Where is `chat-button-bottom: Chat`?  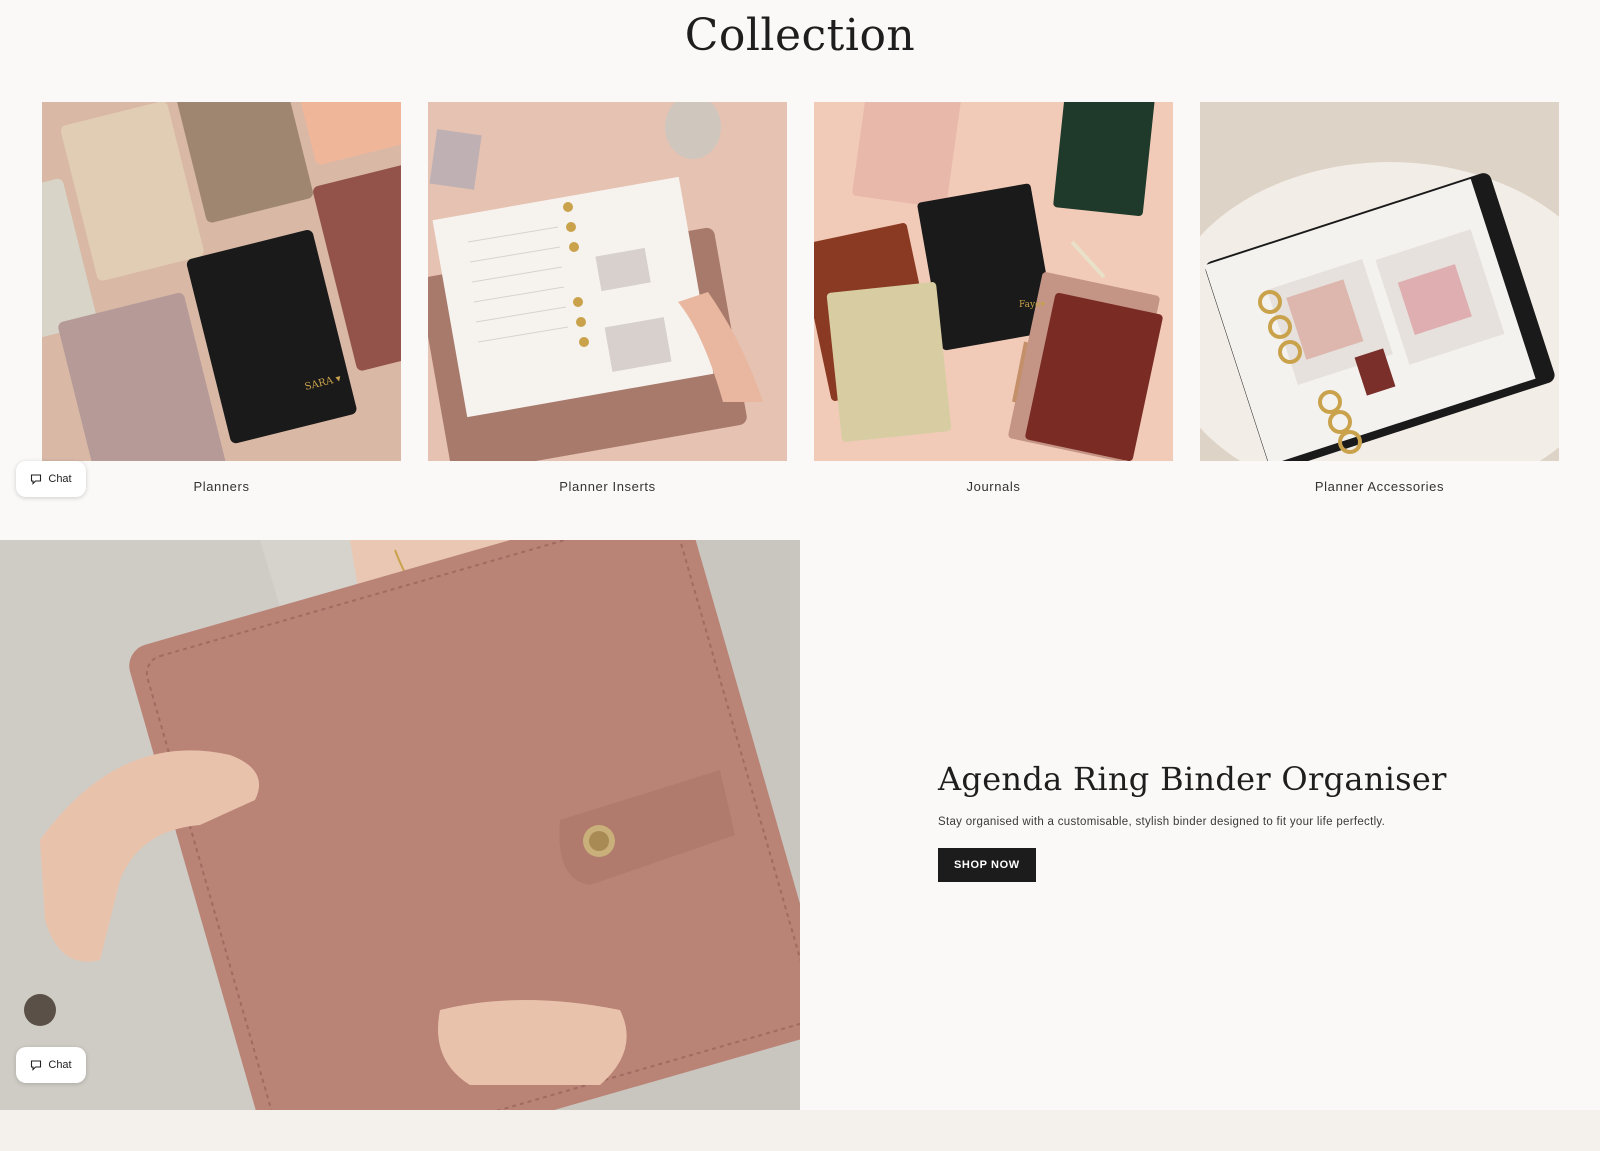
chat-button-bottom: Chat is located at coordinates (51, 1065).